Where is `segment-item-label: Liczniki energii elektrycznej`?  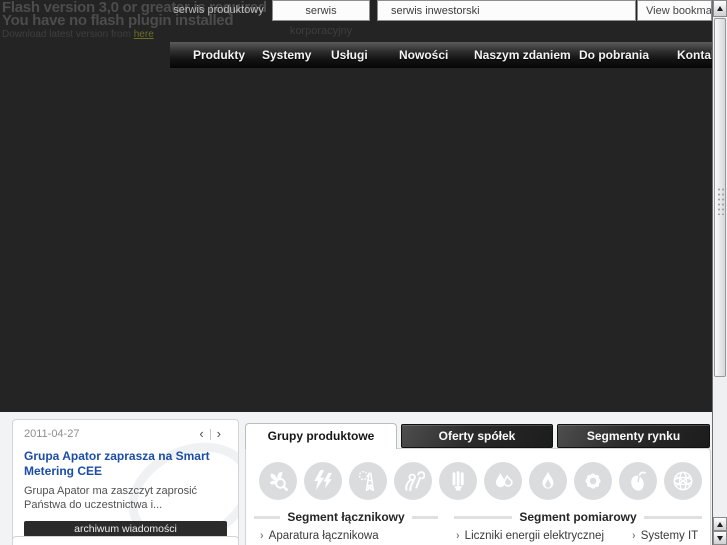 segment-item-label: Liczniki energii elektrycznej is located at coordinates (534, 536).